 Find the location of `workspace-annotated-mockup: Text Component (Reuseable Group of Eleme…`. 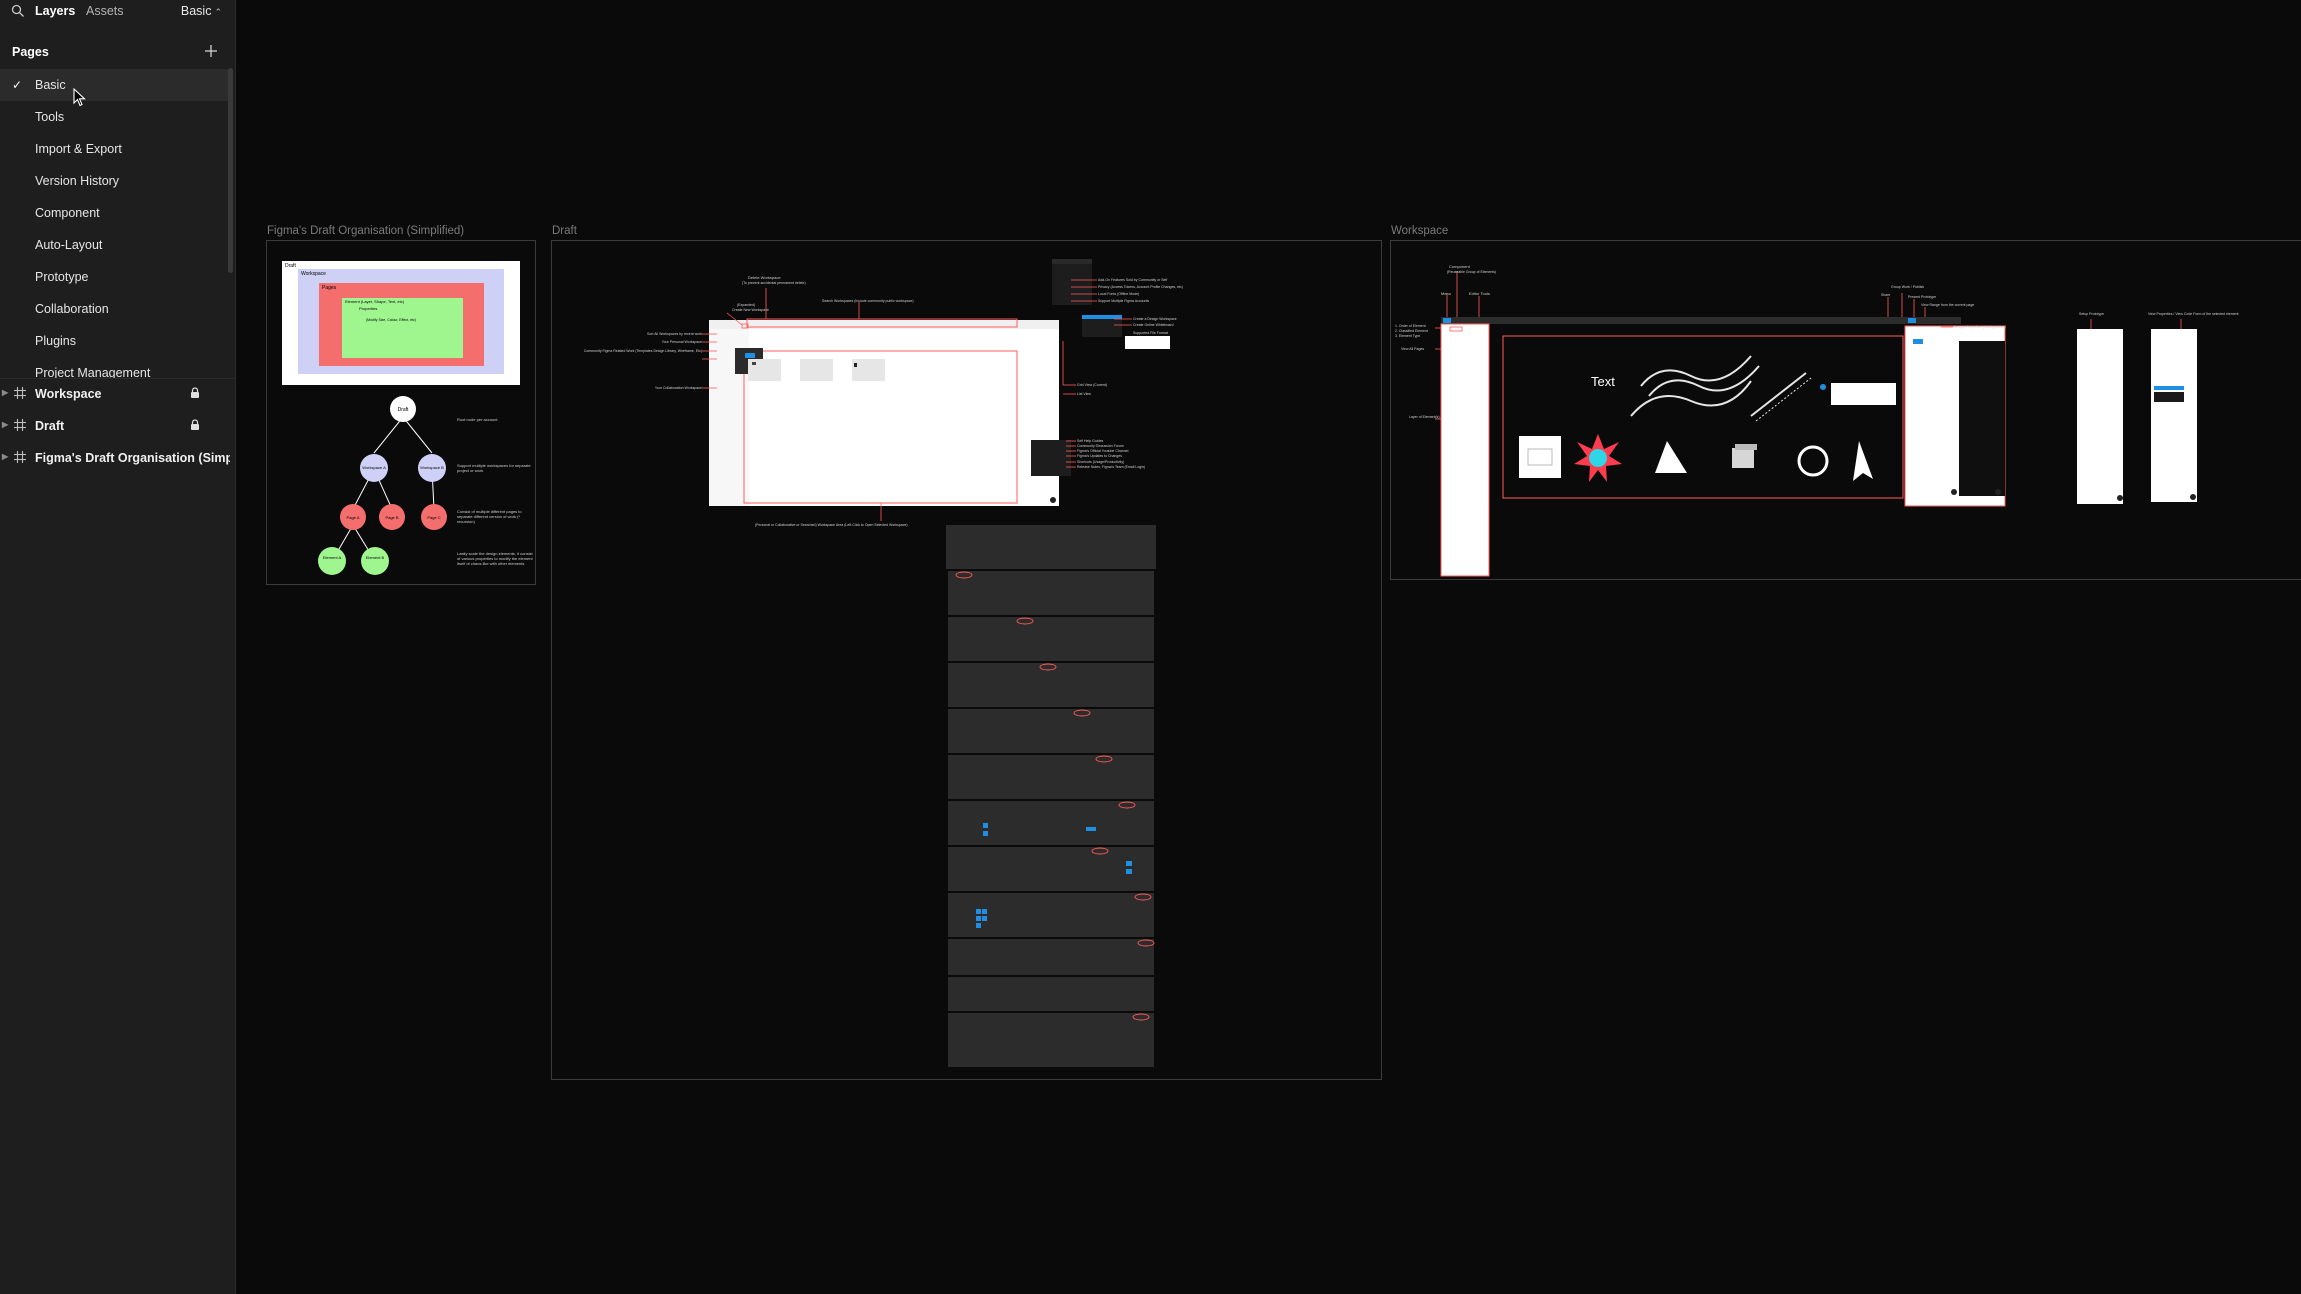

workspace-annotated-mockup: Text Component (Reuseable Group of Eleme… is located at coordinates (1817, 420).